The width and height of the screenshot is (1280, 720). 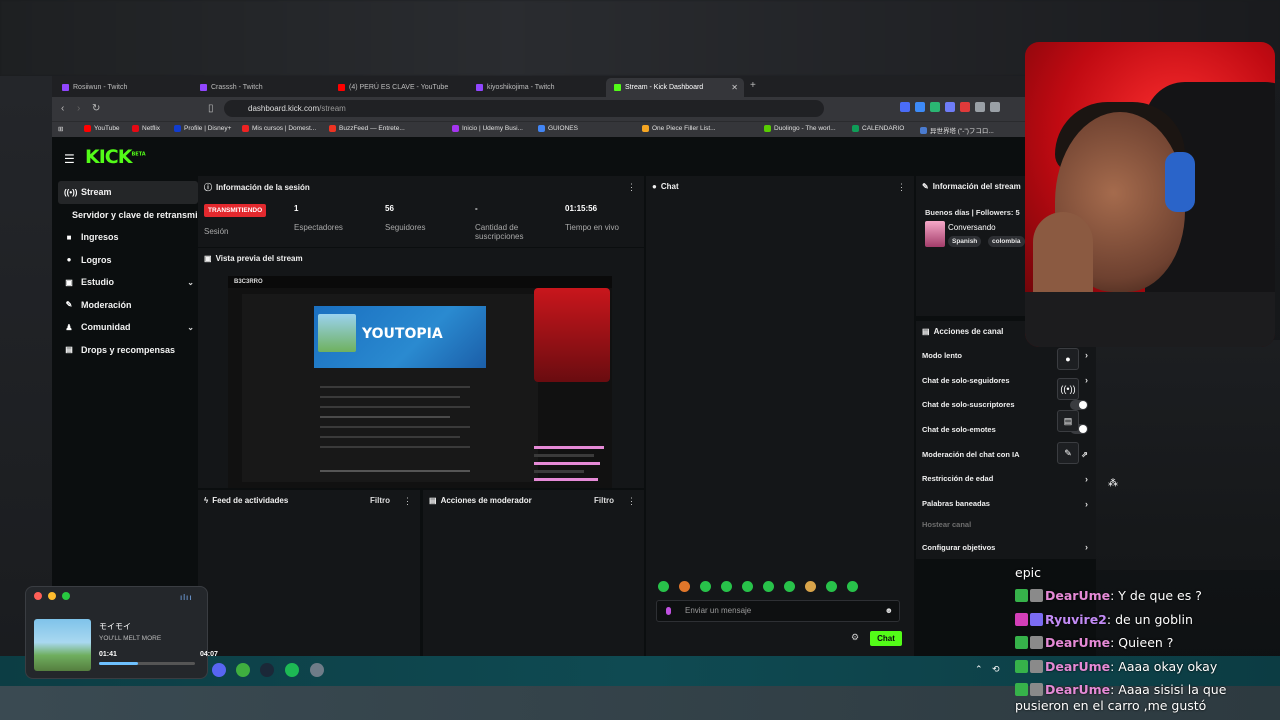 What do you see at coordinates (259, 258) in the screenshot?
I see `panel-title: Vista previa del stream` at bounding box center [259, 258].